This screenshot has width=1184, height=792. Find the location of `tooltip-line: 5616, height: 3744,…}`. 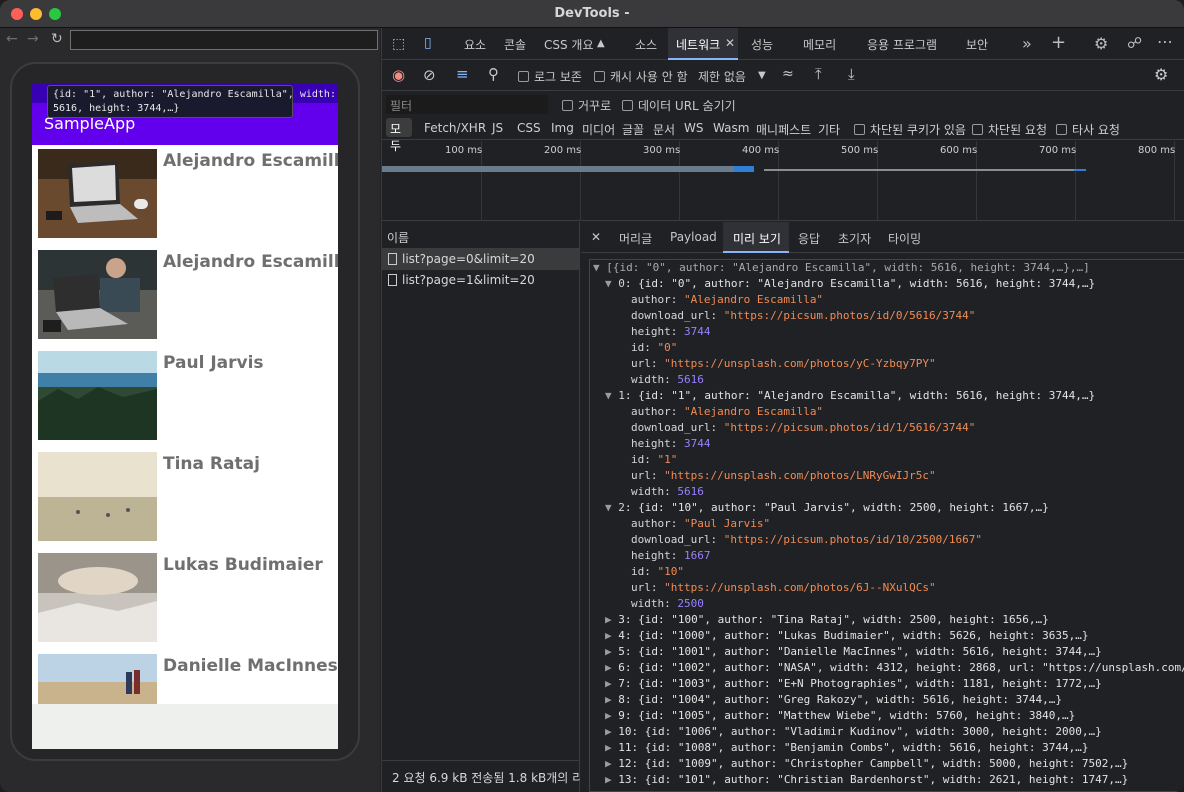

tooltip-line: 5616, height: 3744,…} is located at coordinates (116, 108).